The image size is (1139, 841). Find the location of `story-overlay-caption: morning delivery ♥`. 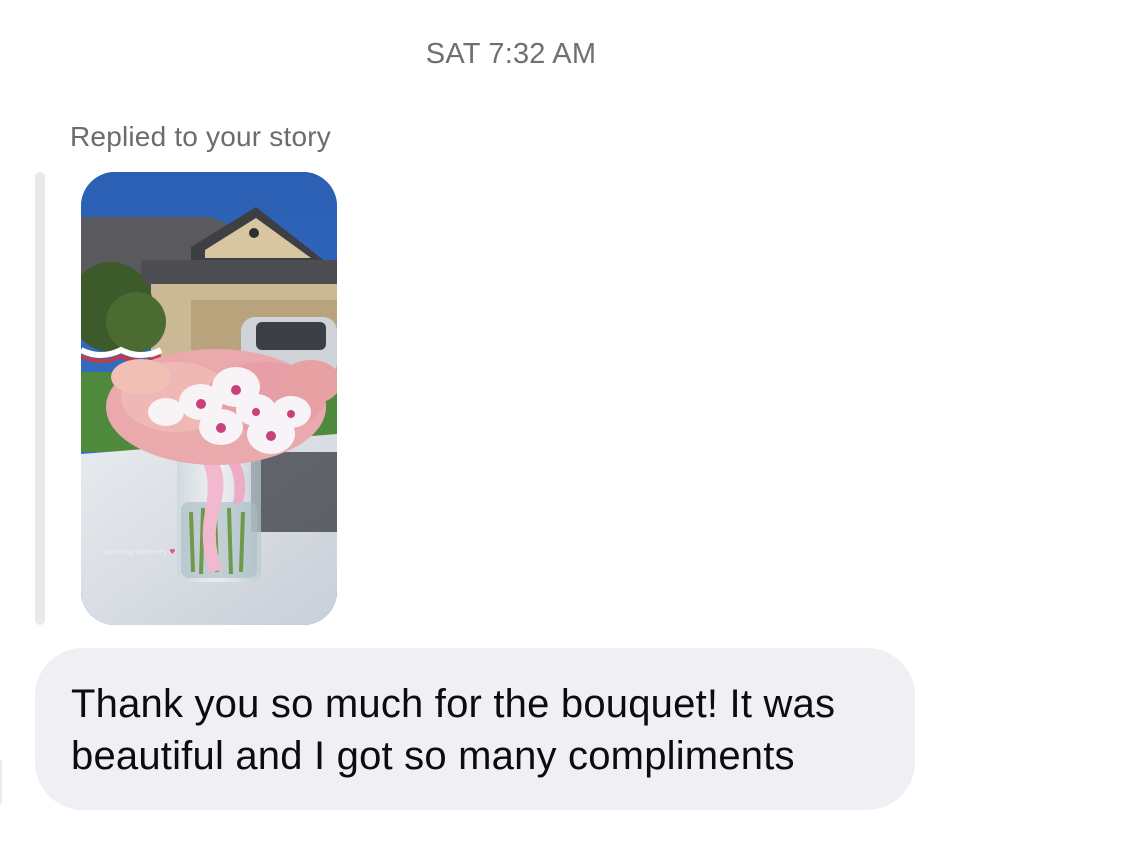

story-overlay-caption: morning delivery ♥ is located at coordinates (139, 552).